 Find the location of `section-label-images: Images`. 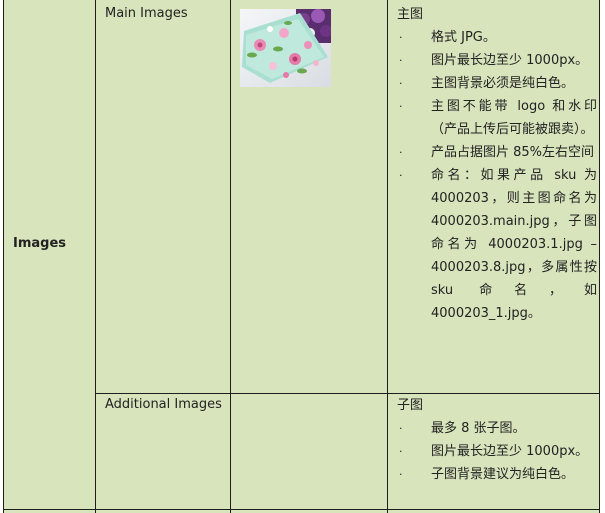

section-label-images: Images is located at coordinates (40, 243).